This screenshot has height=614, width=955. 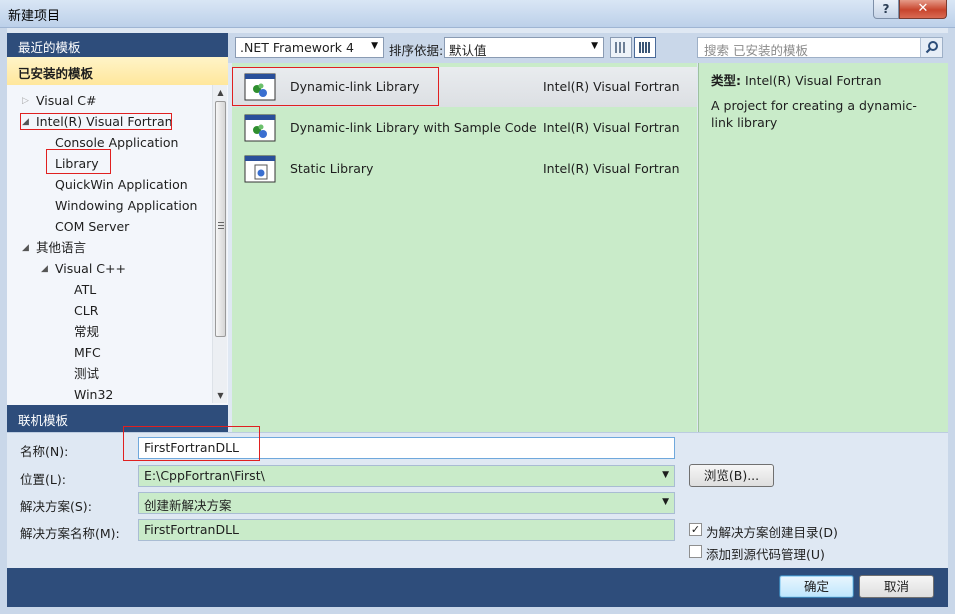 I want to click on type-label: 类型:, so click(x=726, y=80).